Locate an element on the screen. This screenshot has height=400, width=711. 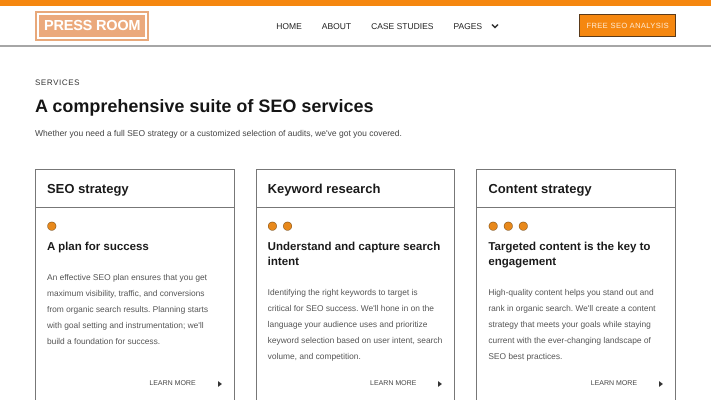
section-eyebrow: SERVICES is located at coordinates (58, 82).